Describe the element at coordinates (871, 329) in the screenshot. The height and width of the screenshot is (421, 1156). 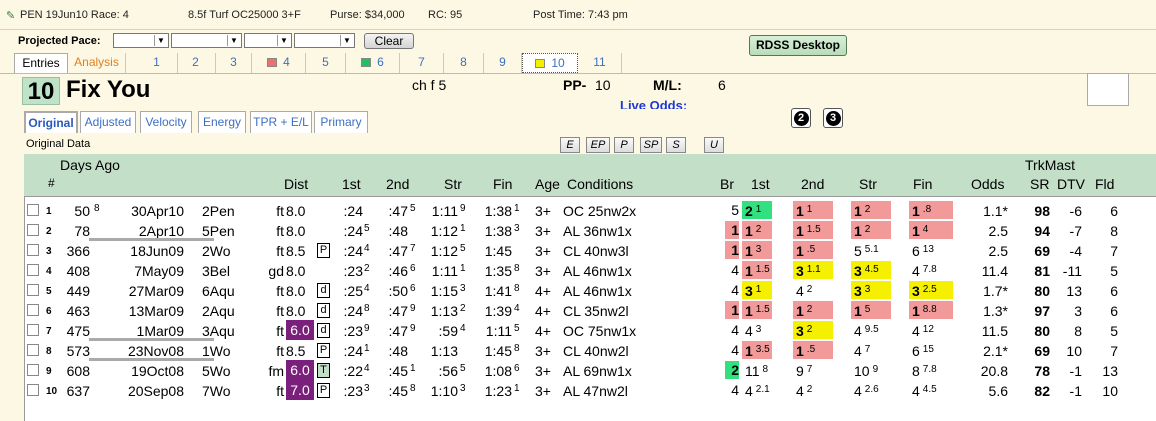
I see `call-lengths: 9.5` at that location.